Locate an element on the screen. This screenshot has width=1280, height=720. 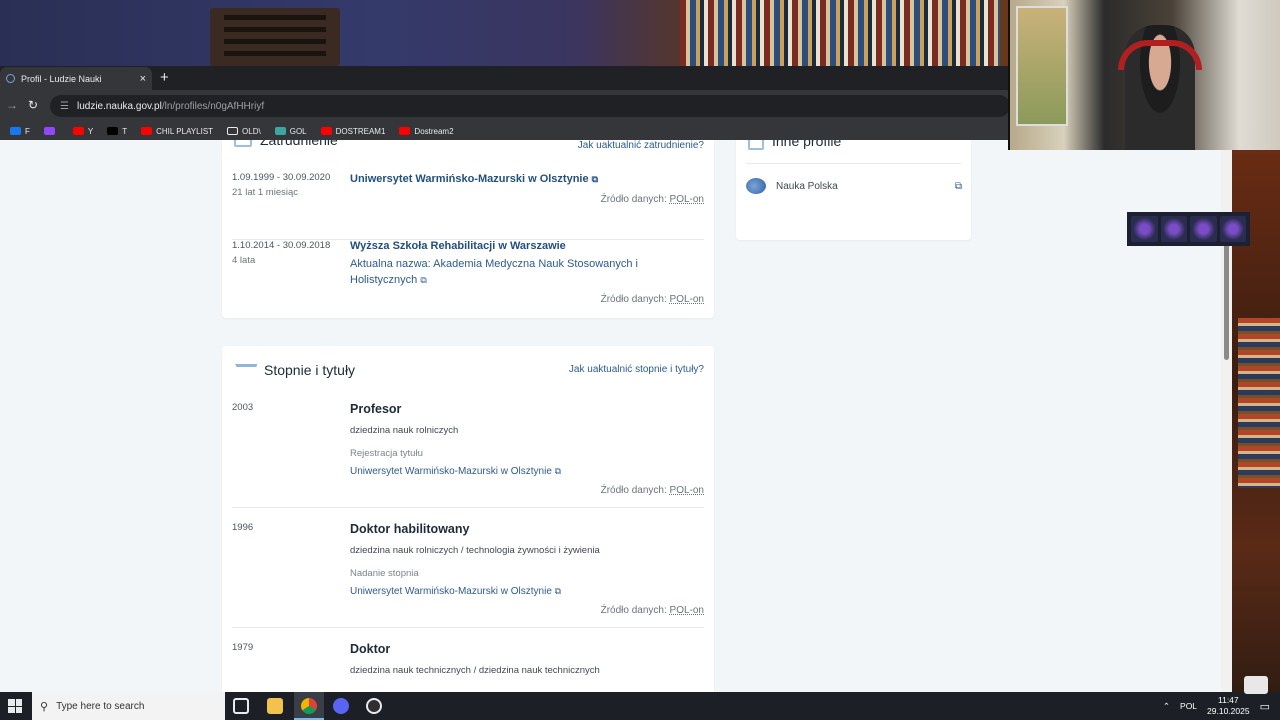
bookmark-item: Dostream2 is located at coordinates (426, 131).